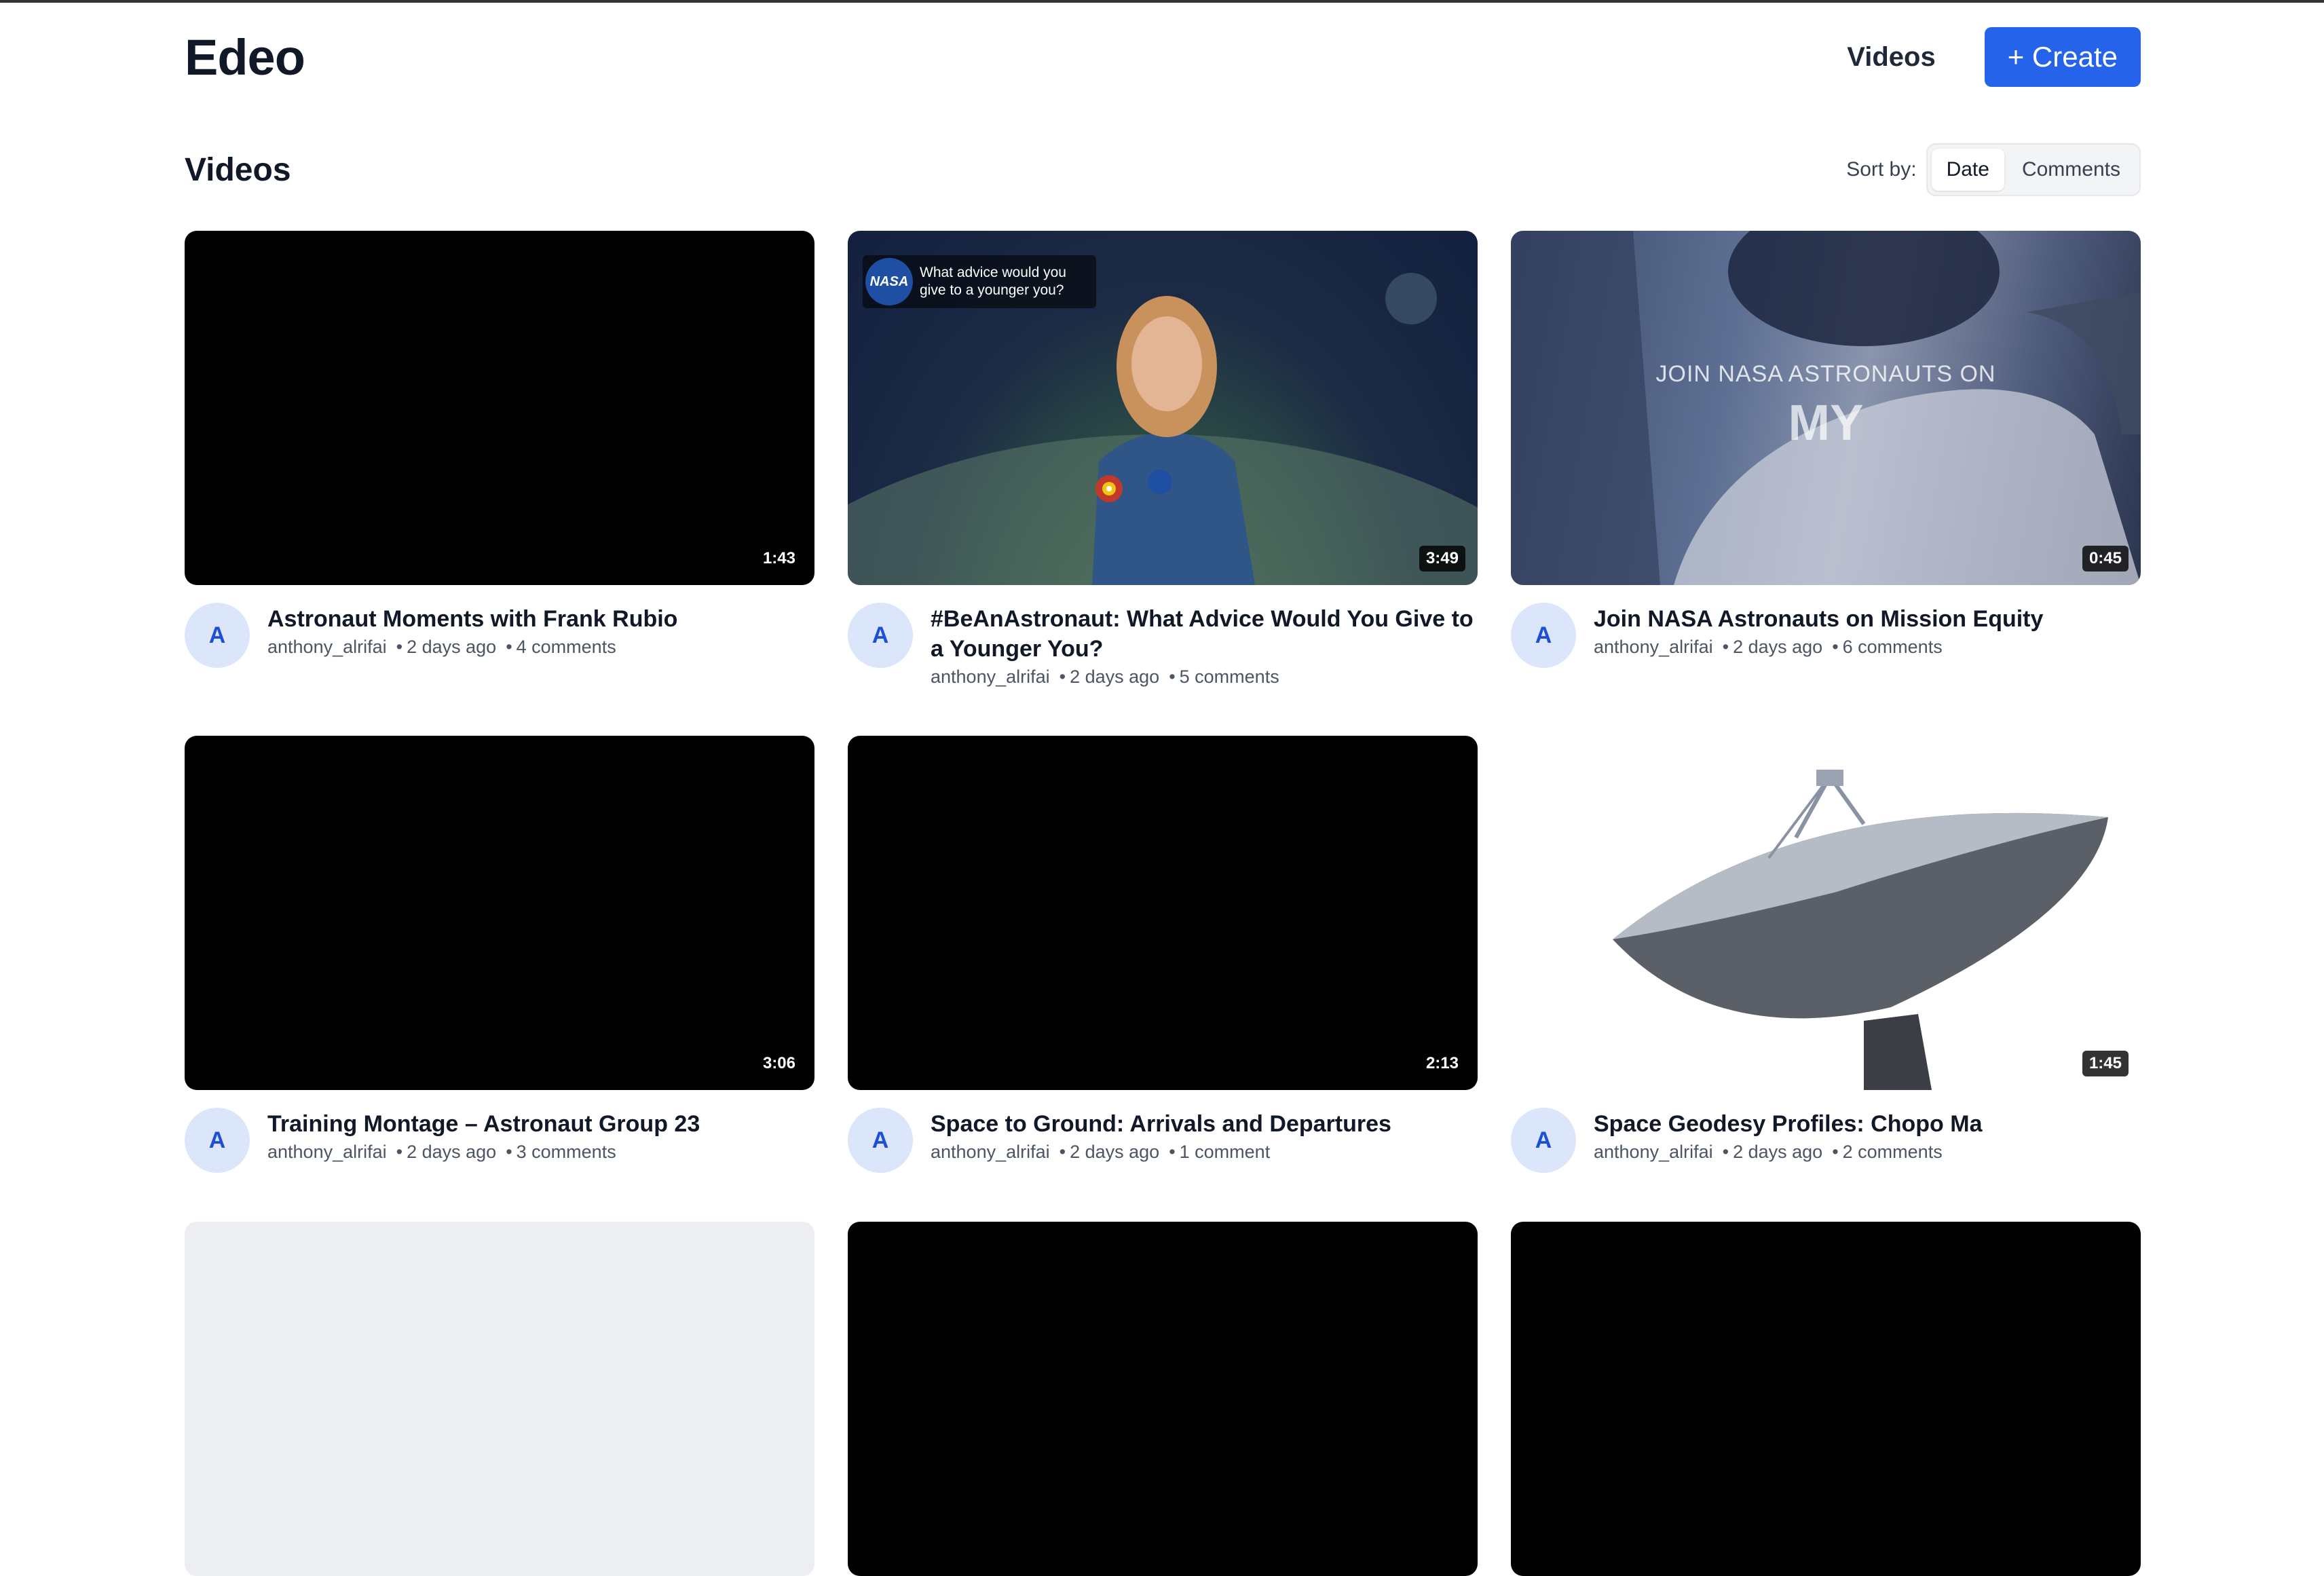  What do you see at coordinates (2105, 558) in the screenshot?
I see `duration-badge: 0:45` at bounding box center [2105, 558].